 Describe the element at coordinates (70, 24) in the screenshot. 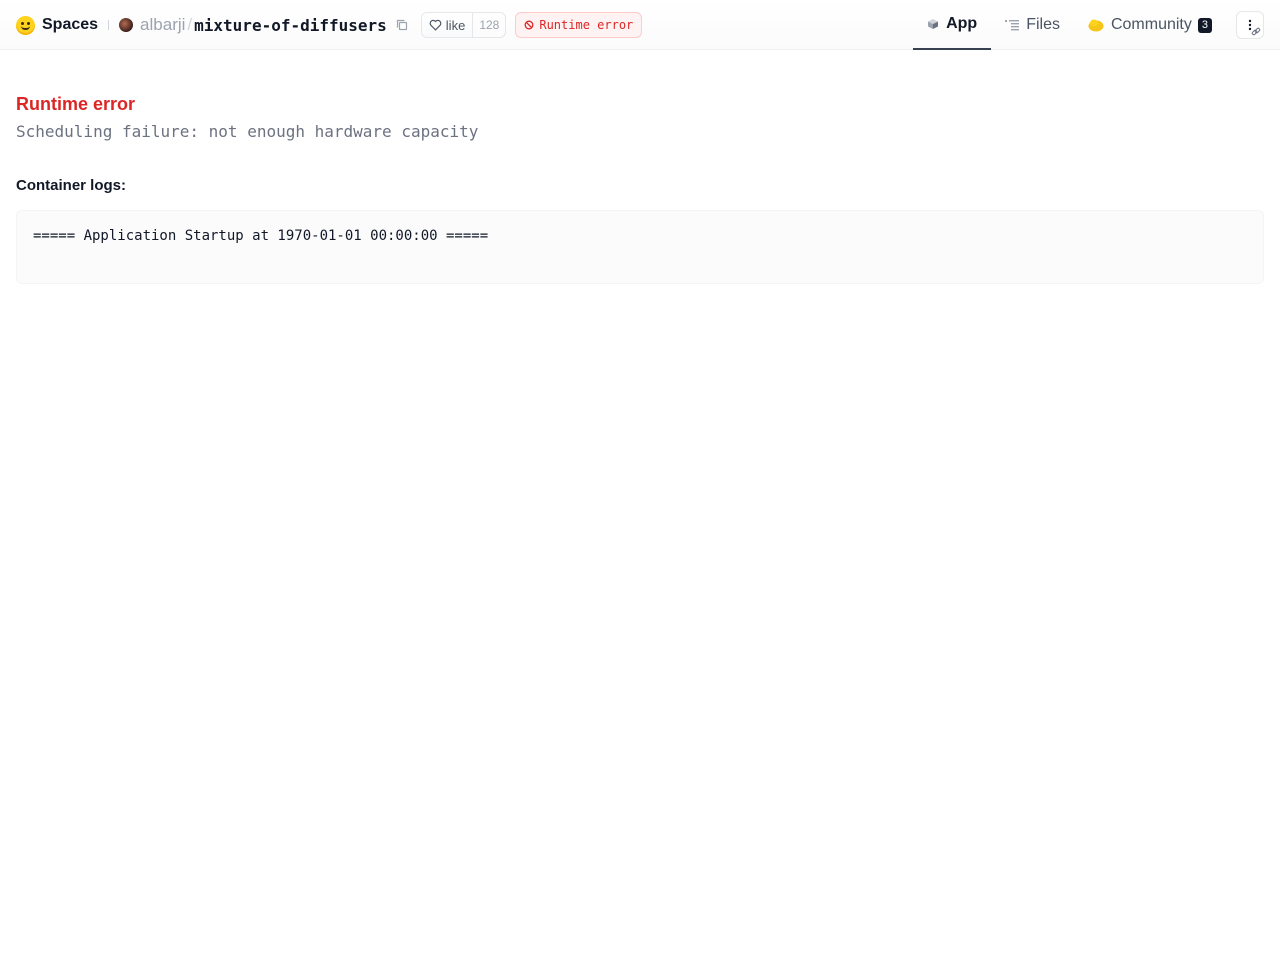

I see `brand-label: Spaces` at that location.